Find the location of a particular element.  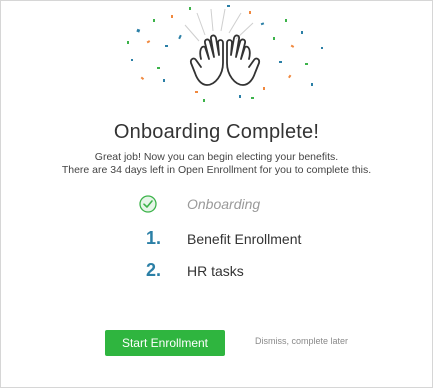

step-benefit-enrollment: 1. Benefit Enrollment is located at coordinates (261, 240).